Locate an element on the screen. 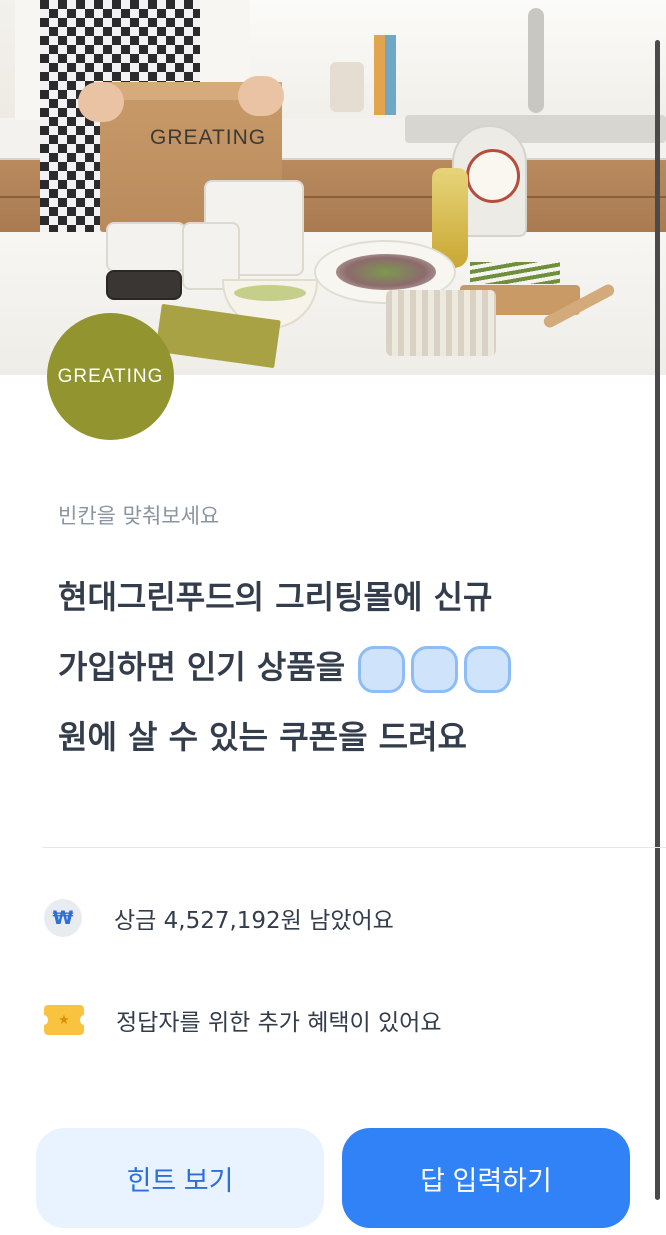  answer-blanks is located at coordinates (435, 669).